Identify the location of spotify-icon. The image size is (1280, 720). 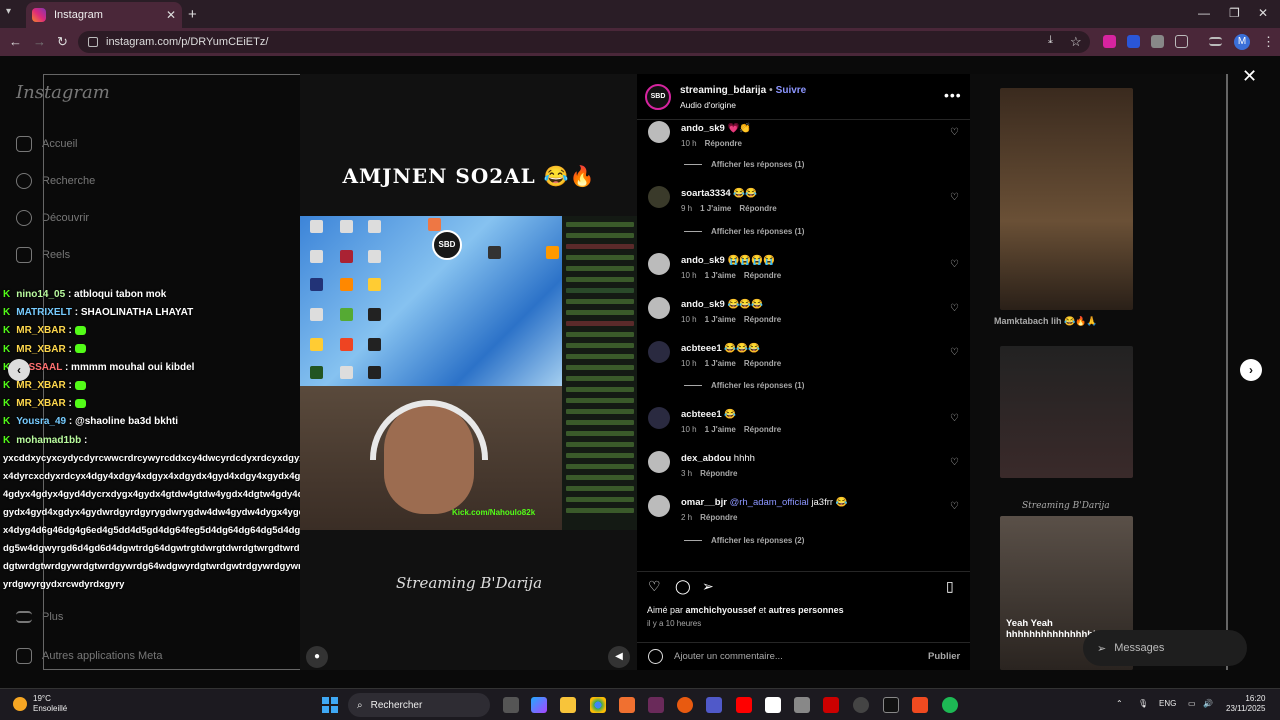
(950, 705).